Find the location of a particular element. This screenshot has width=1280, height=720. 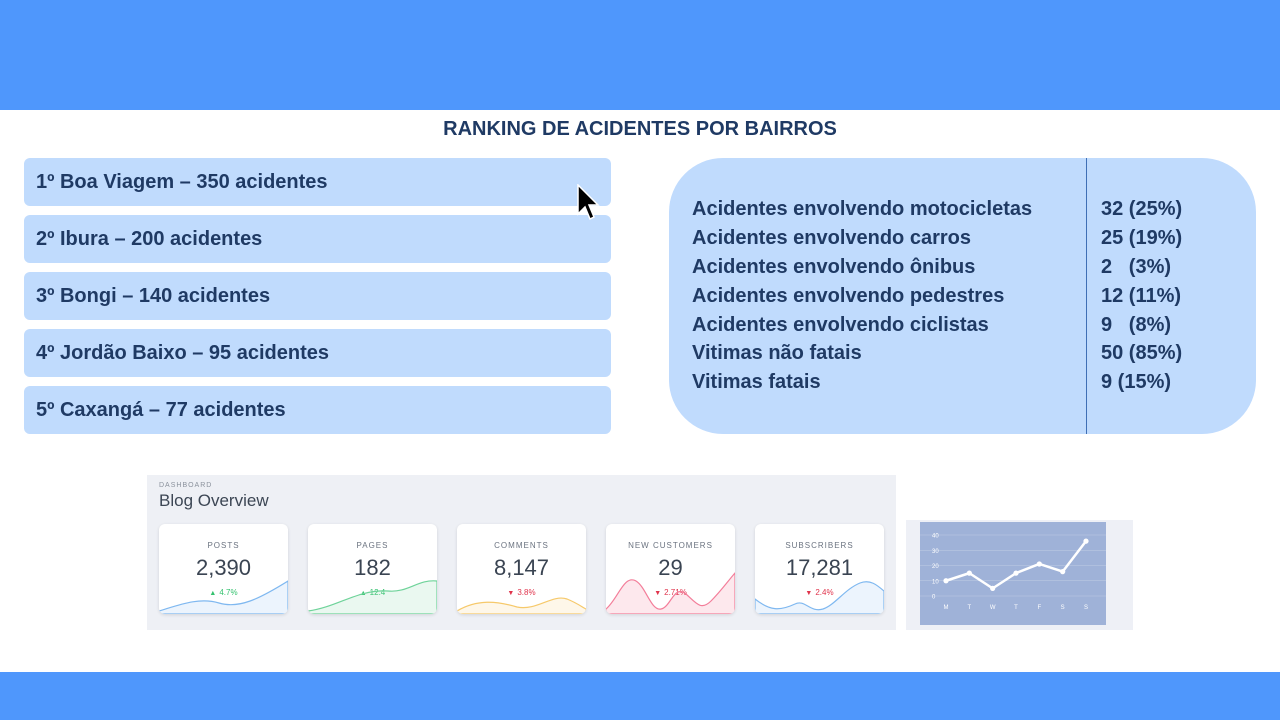

dashboard-kicker: DASHBOARD is located at coordinates (186, 485).